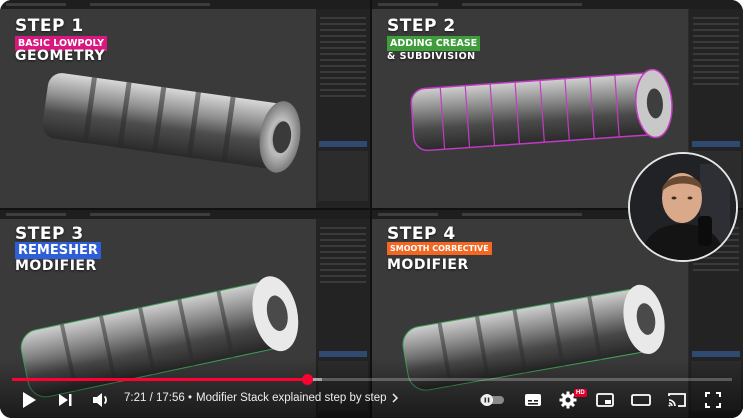  I want to click on next-icon, so click(65, 400).